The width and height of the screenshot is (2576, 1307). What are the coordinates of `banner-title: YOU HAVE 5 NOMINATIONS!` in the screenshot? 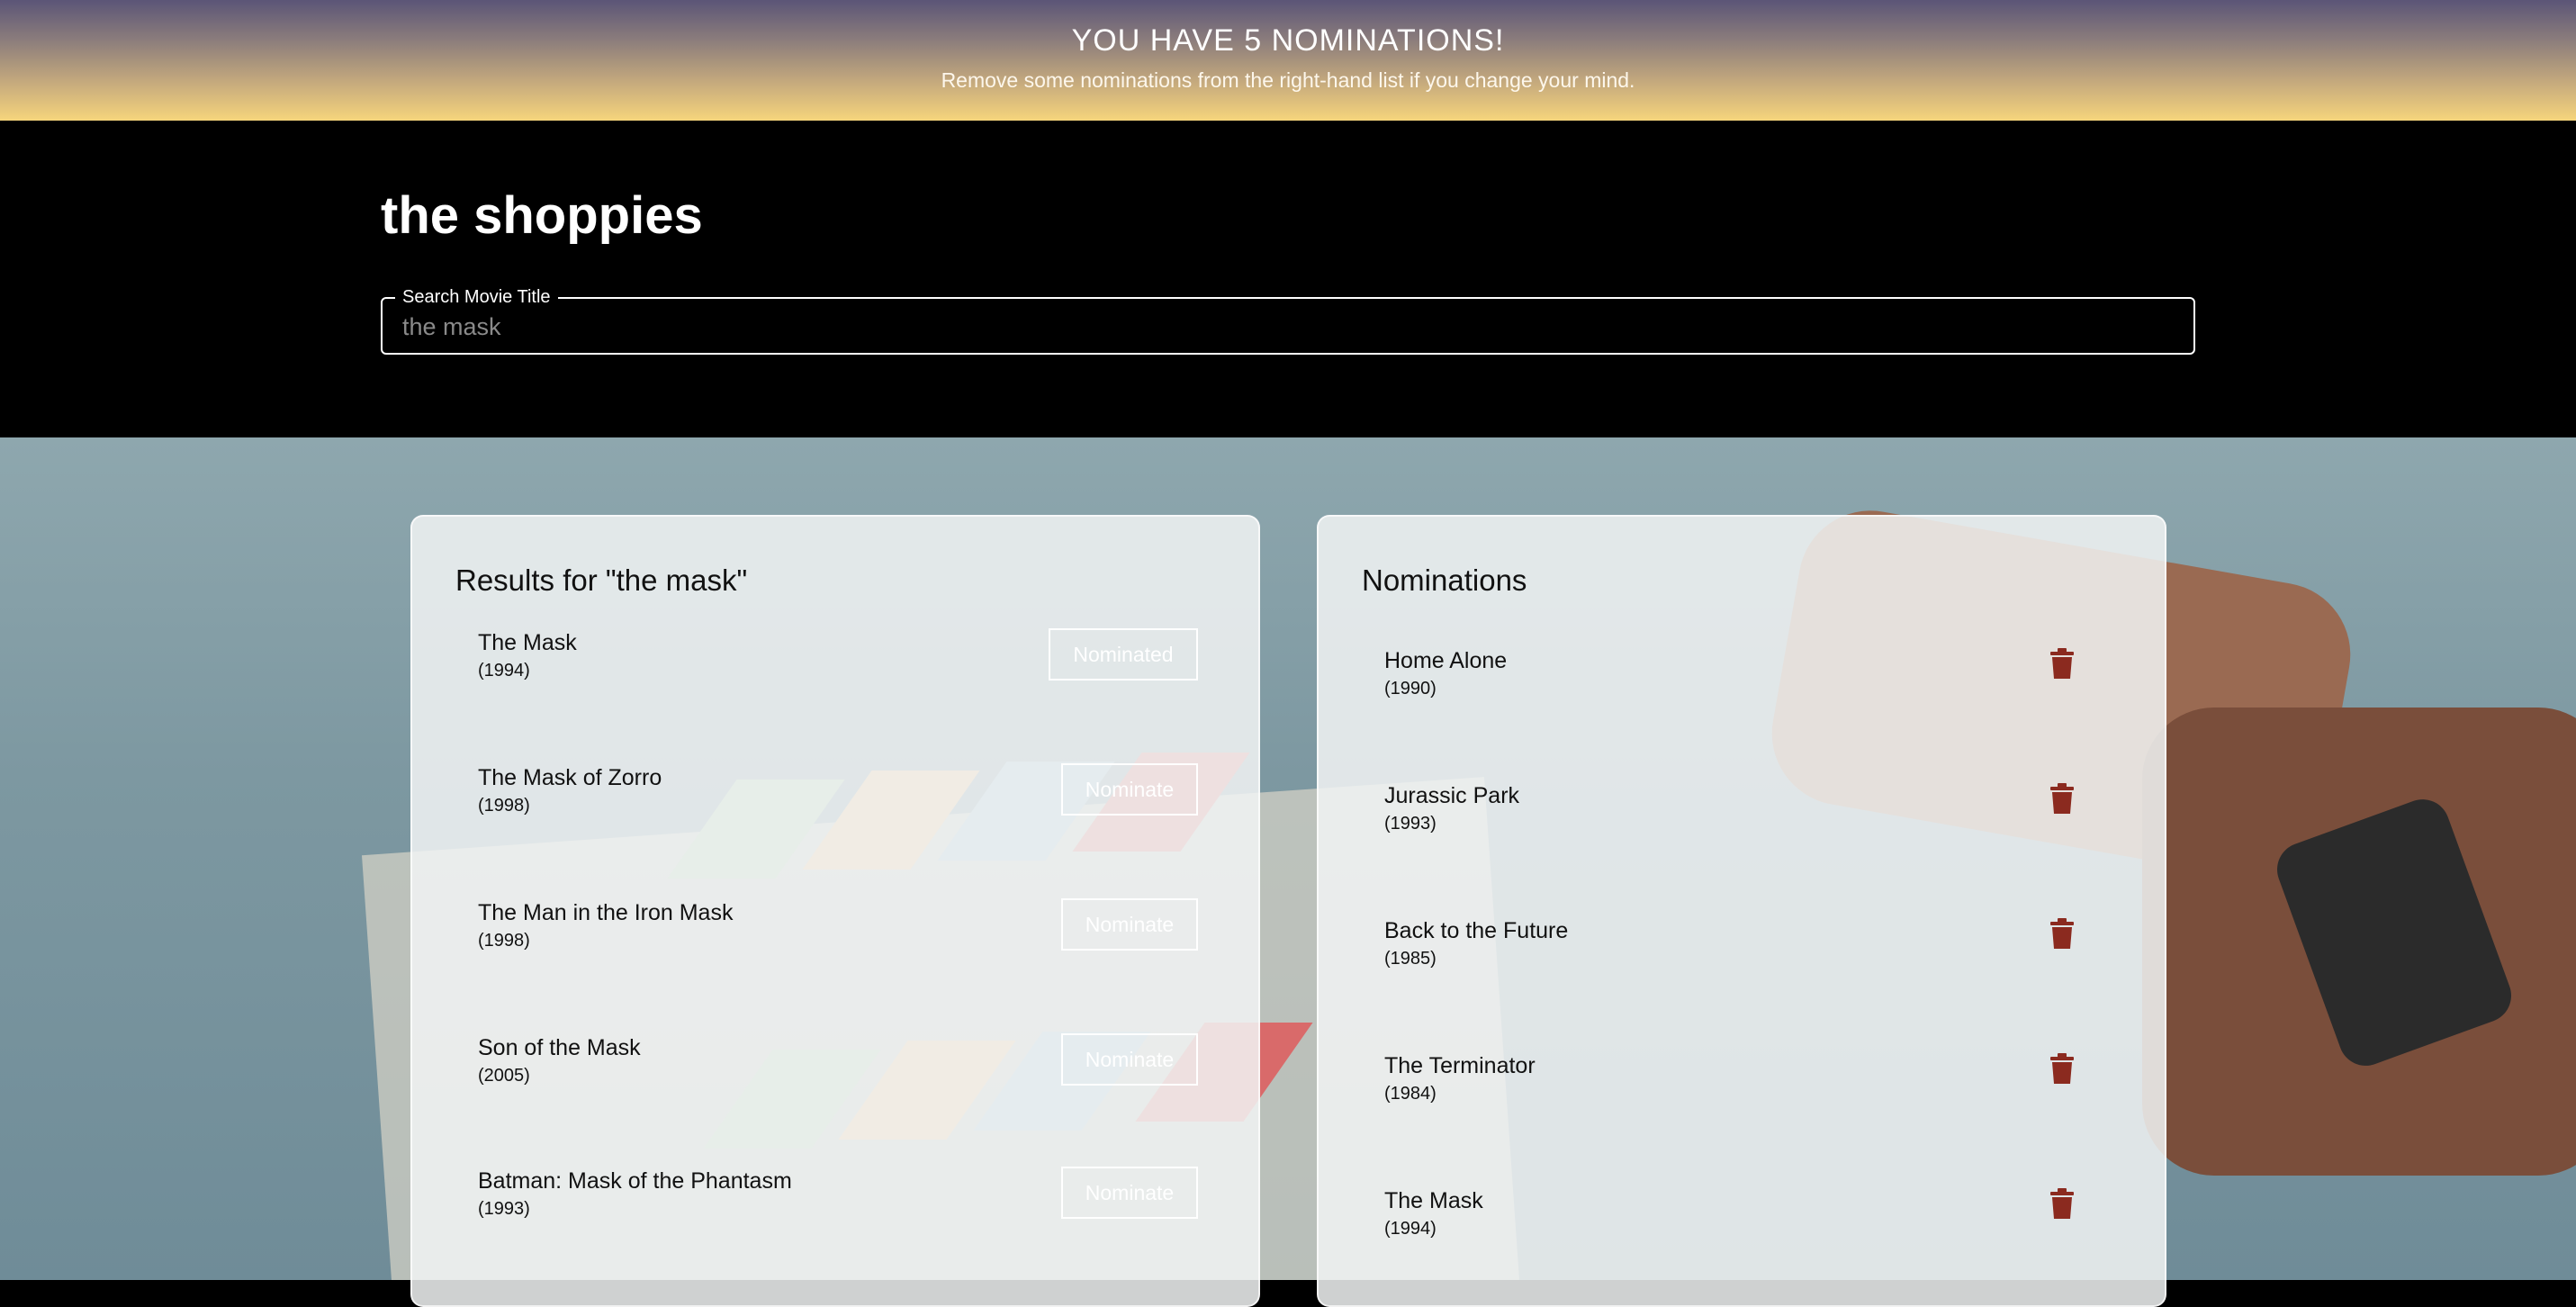 It's located at (1288, 40).